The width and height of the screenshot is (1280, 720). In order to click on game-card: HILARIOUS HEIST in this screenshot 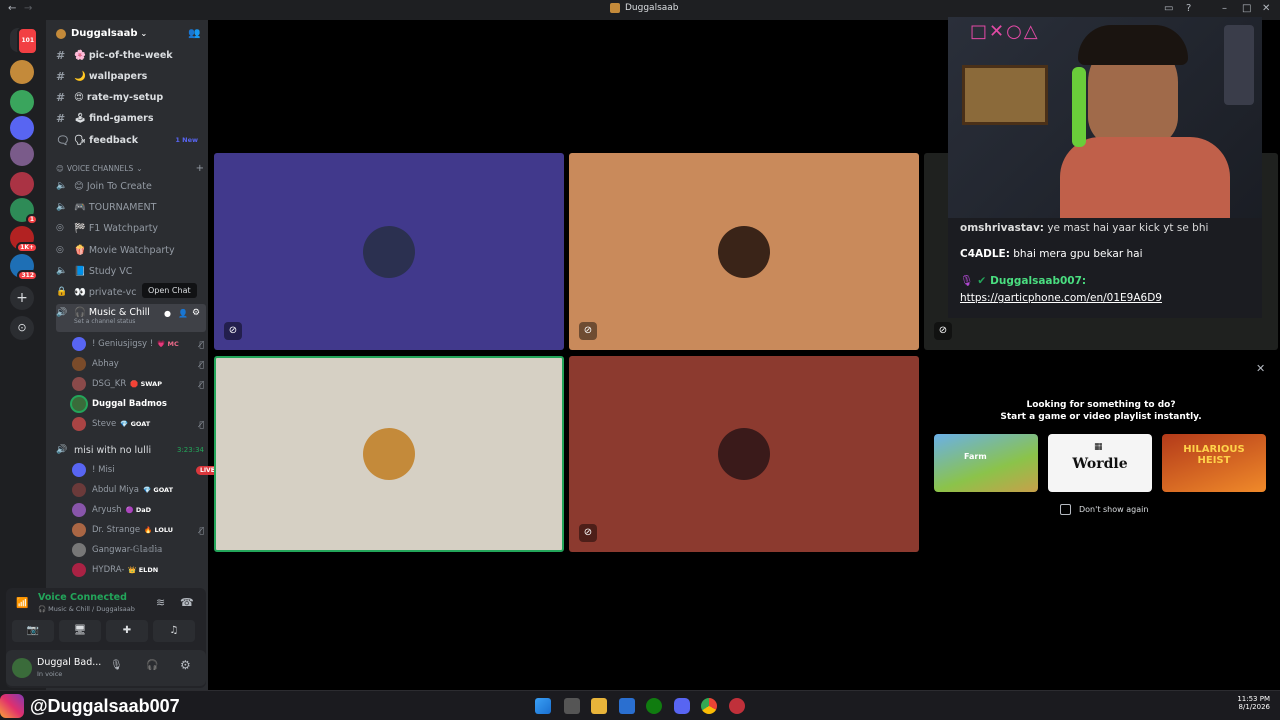, I will do `click(1214, 463)`.